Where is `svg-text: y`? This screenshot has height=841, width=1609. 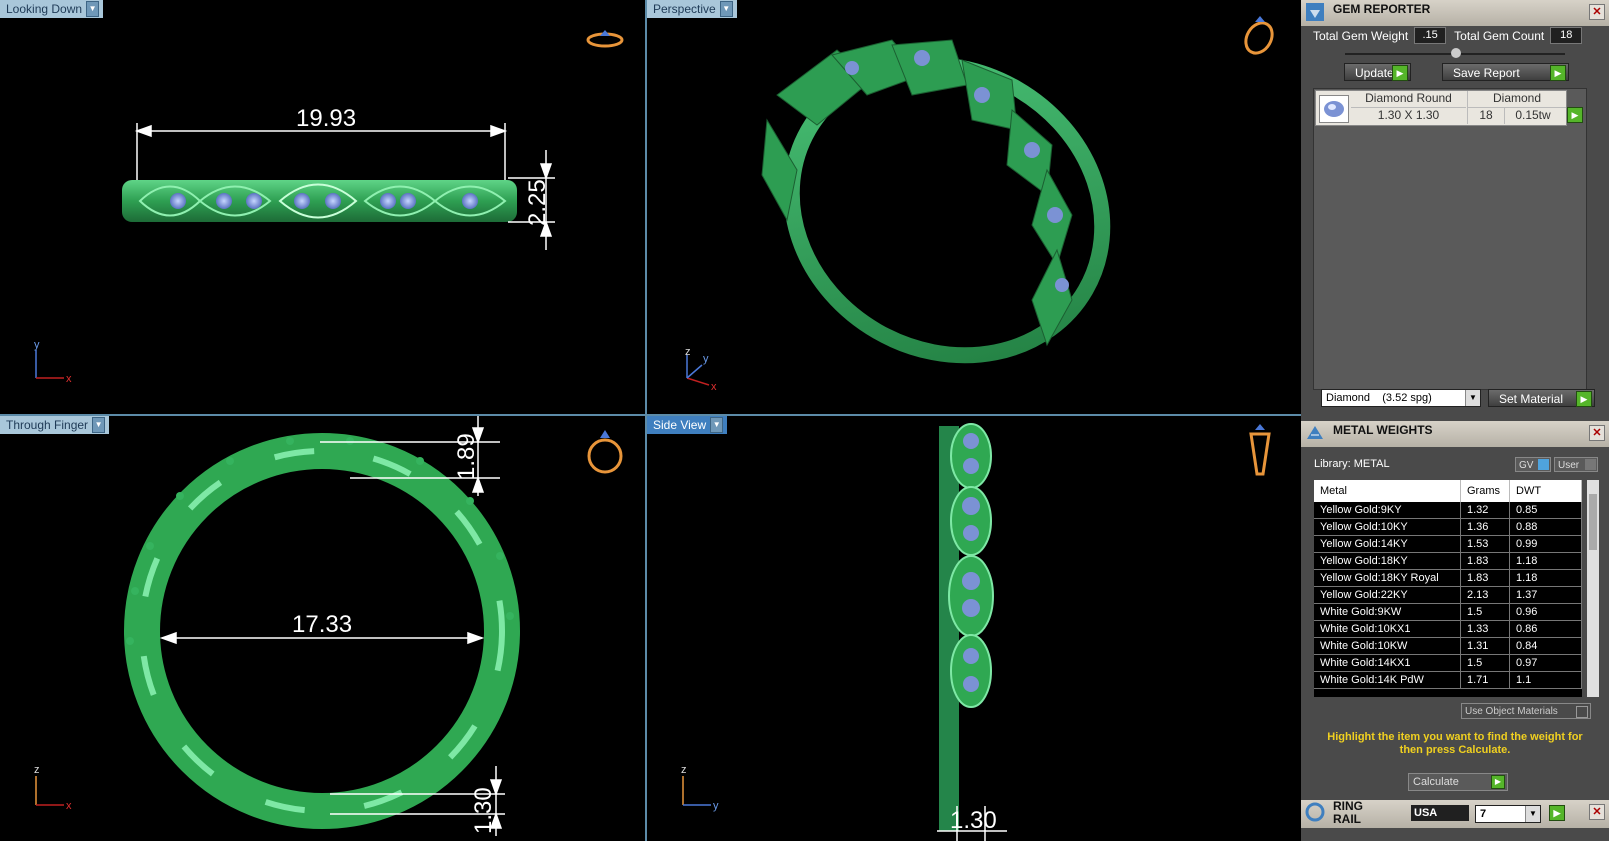 svg-text: y is located at coordinates (716, 806).